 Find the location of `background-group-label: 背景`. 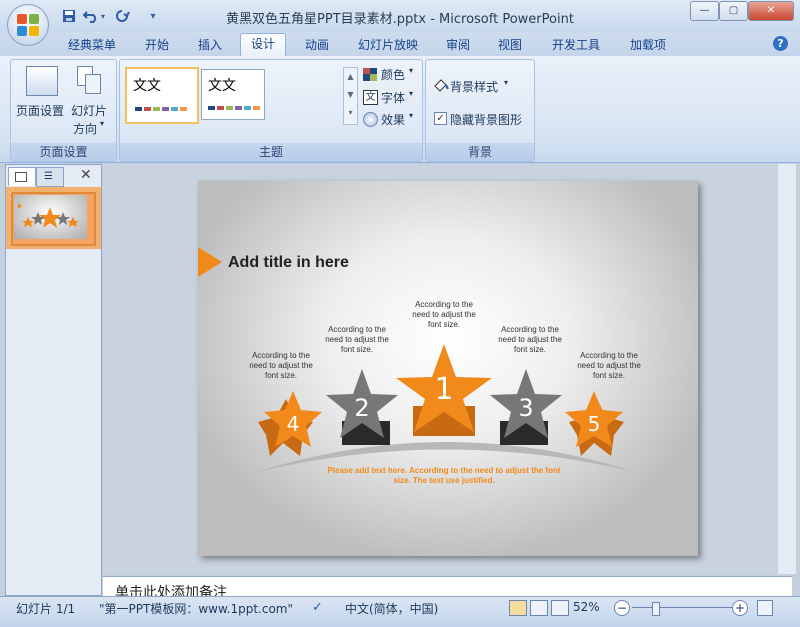

background-group-label: 背景 is located at coordinates (480, 152).